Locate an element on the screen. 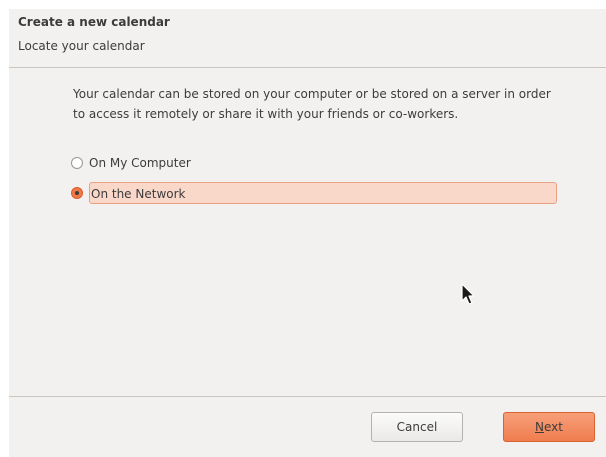 The width and height of the screenshot is (606, 457). header-divider is located at coordinates (307, 67).